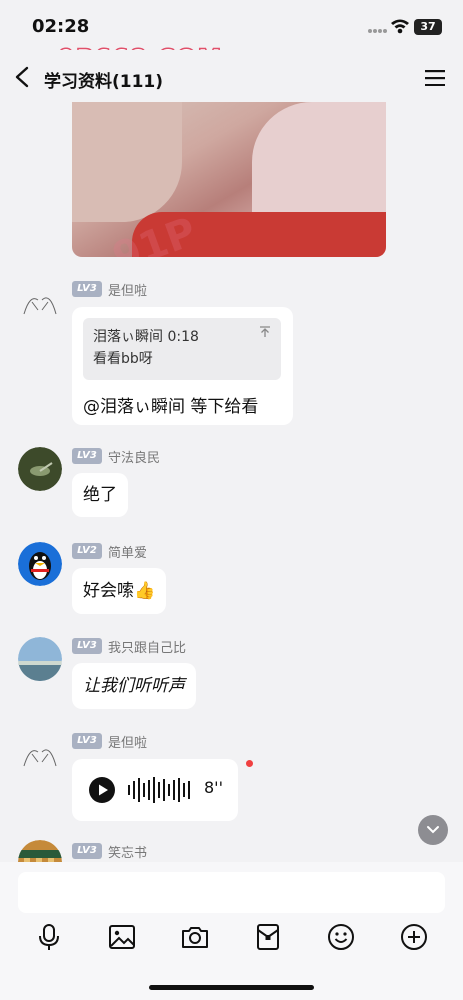  I want to click on red-packet-icon, so click(268, 937).